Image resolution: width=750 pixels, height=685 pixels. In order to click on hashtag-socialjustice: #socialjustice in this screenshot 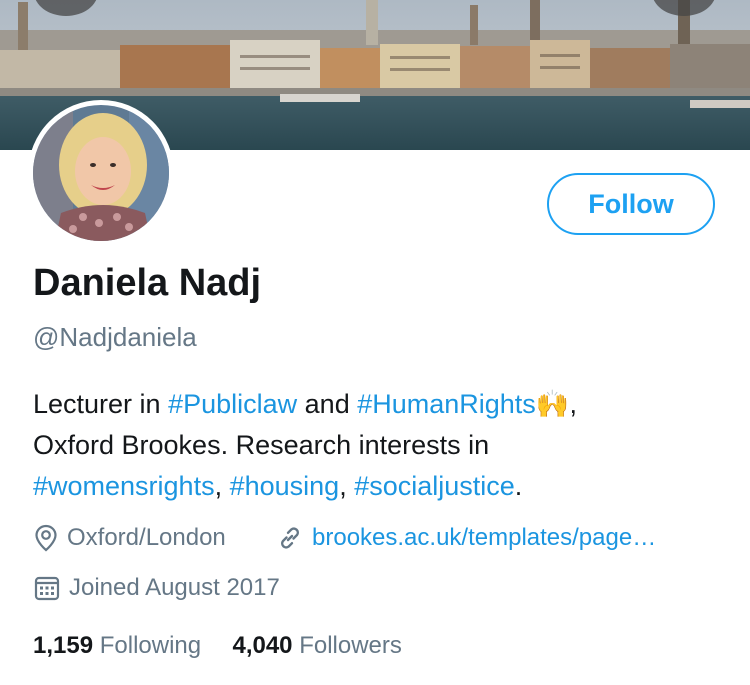, I will do `click(434, 486)`.